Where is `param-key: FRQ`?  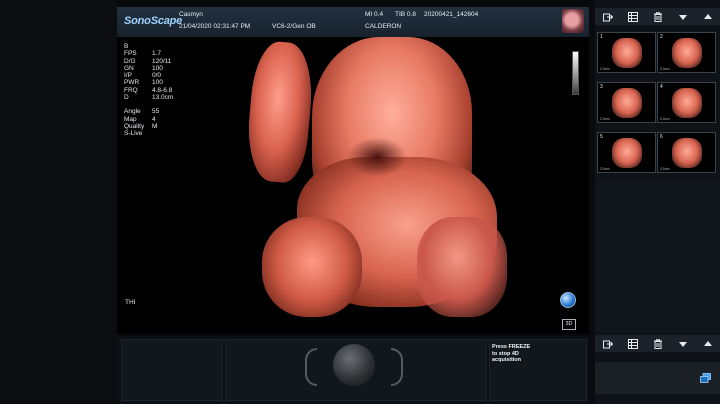 param-key: FRQ is located at coordinates (131, 90).